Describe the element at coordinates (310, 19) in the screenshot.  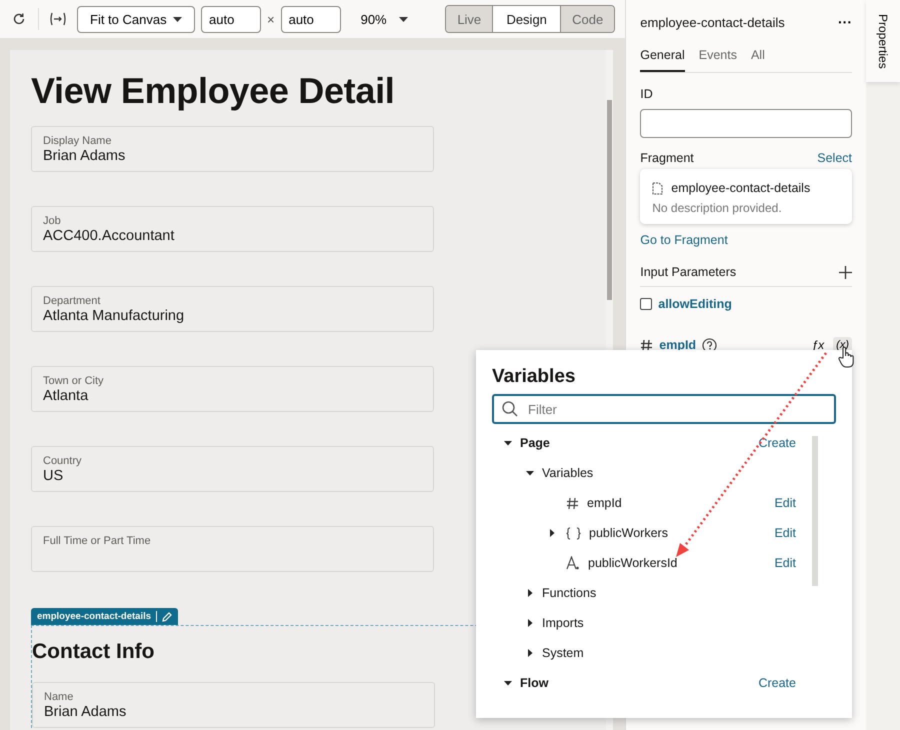
I see `height-field: auto` at that location.